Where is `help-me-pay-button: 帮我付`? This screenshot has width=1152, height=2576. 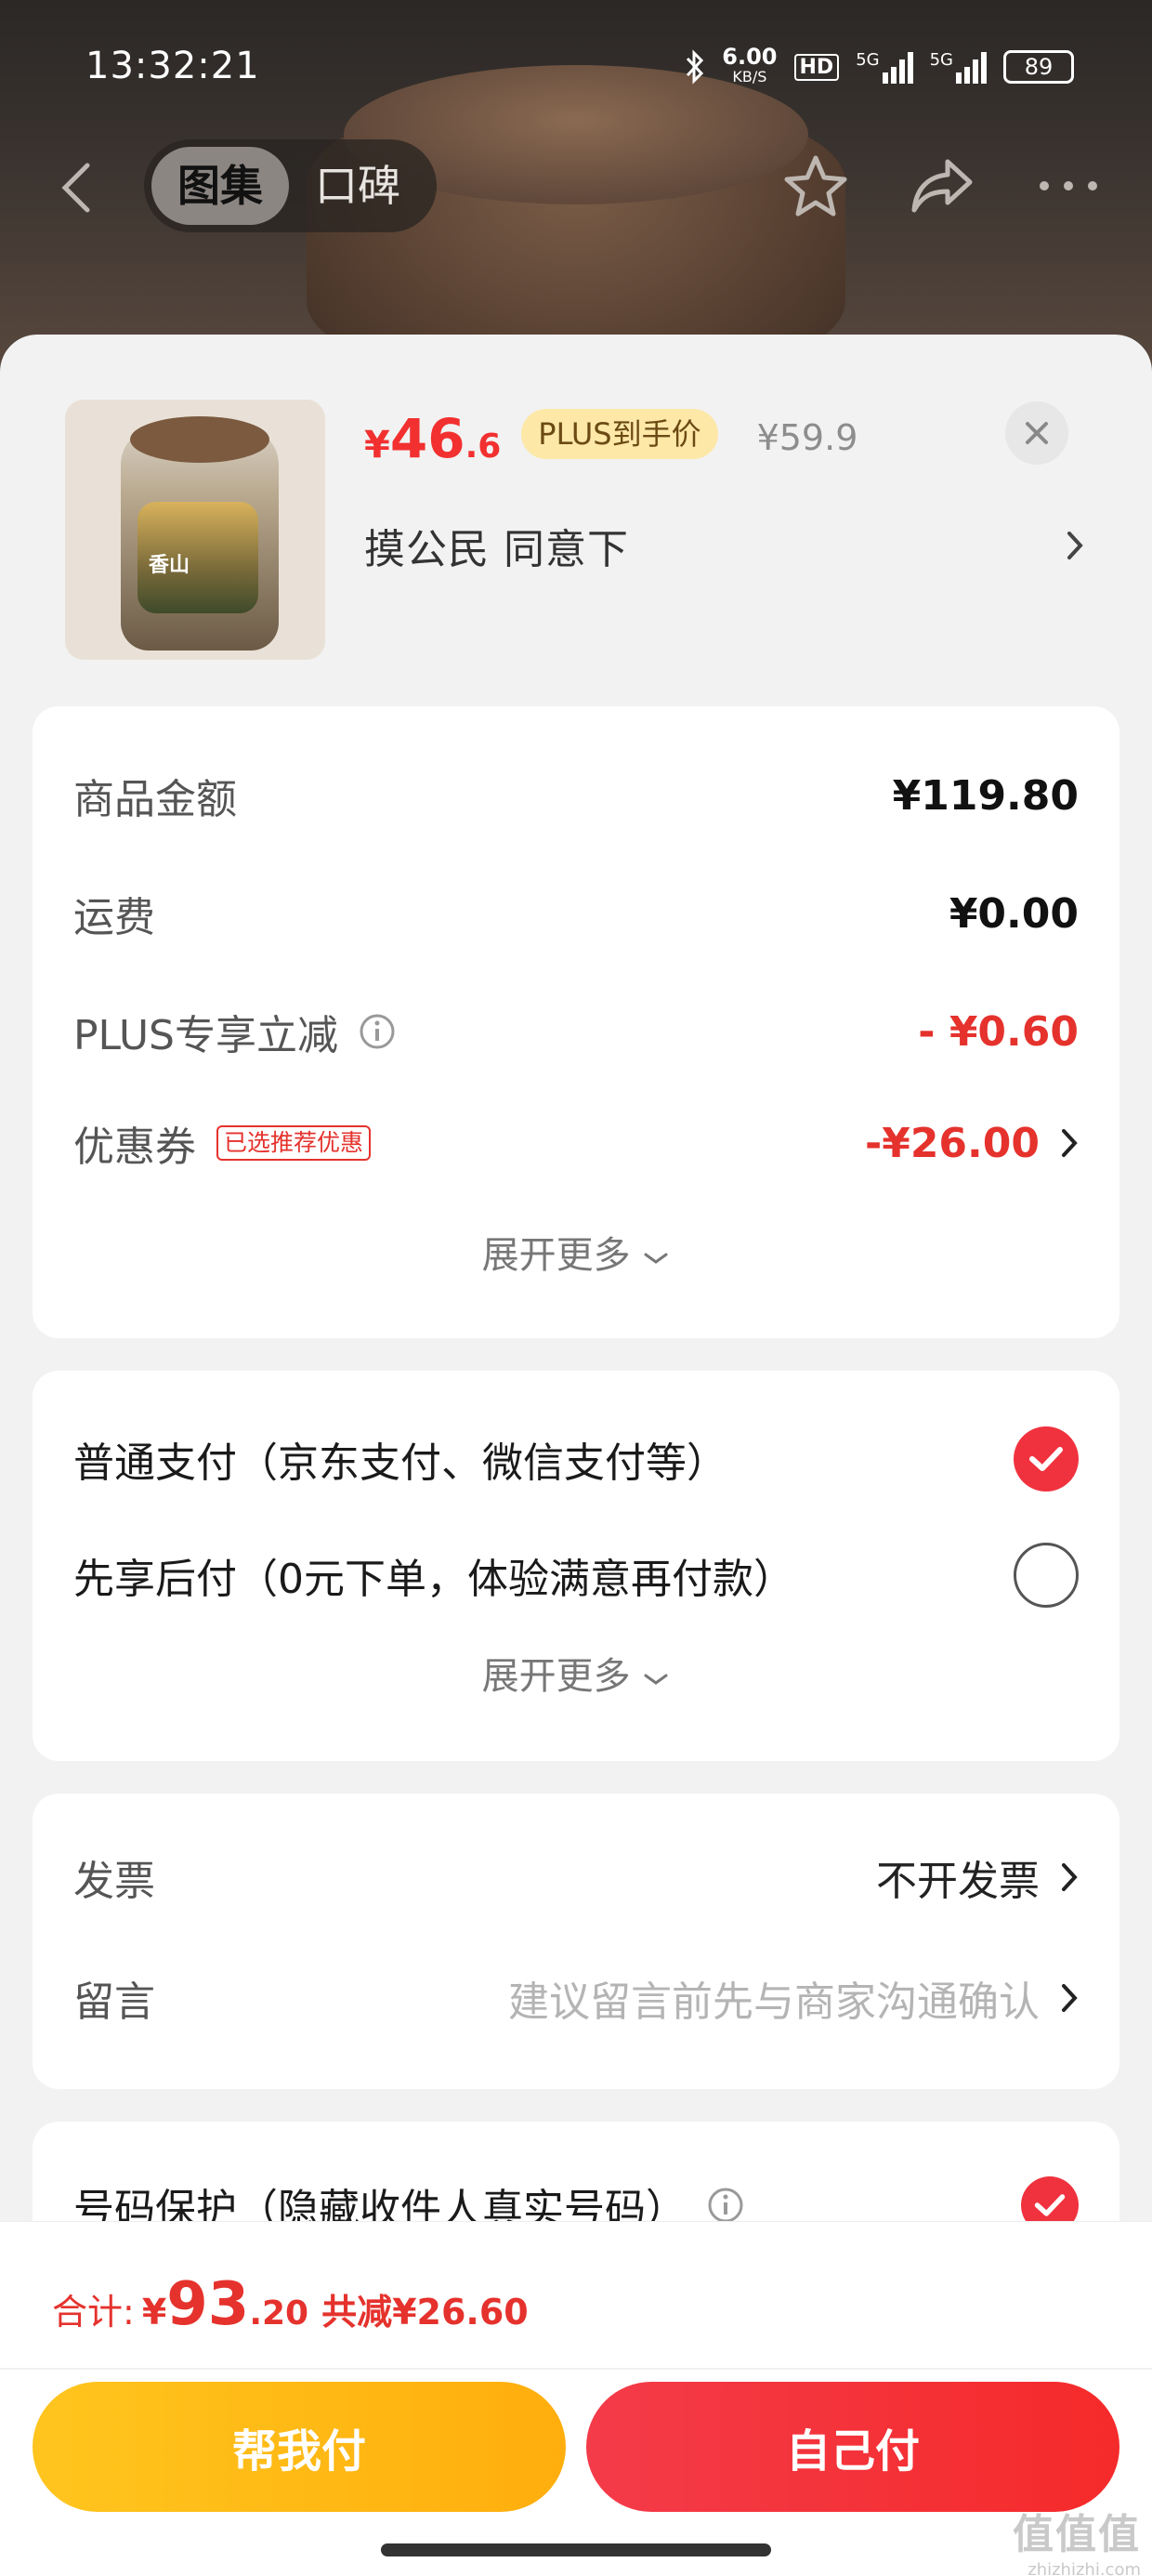 help-me-pay-button: 帮我付 is located at coordinates (299, 2447).